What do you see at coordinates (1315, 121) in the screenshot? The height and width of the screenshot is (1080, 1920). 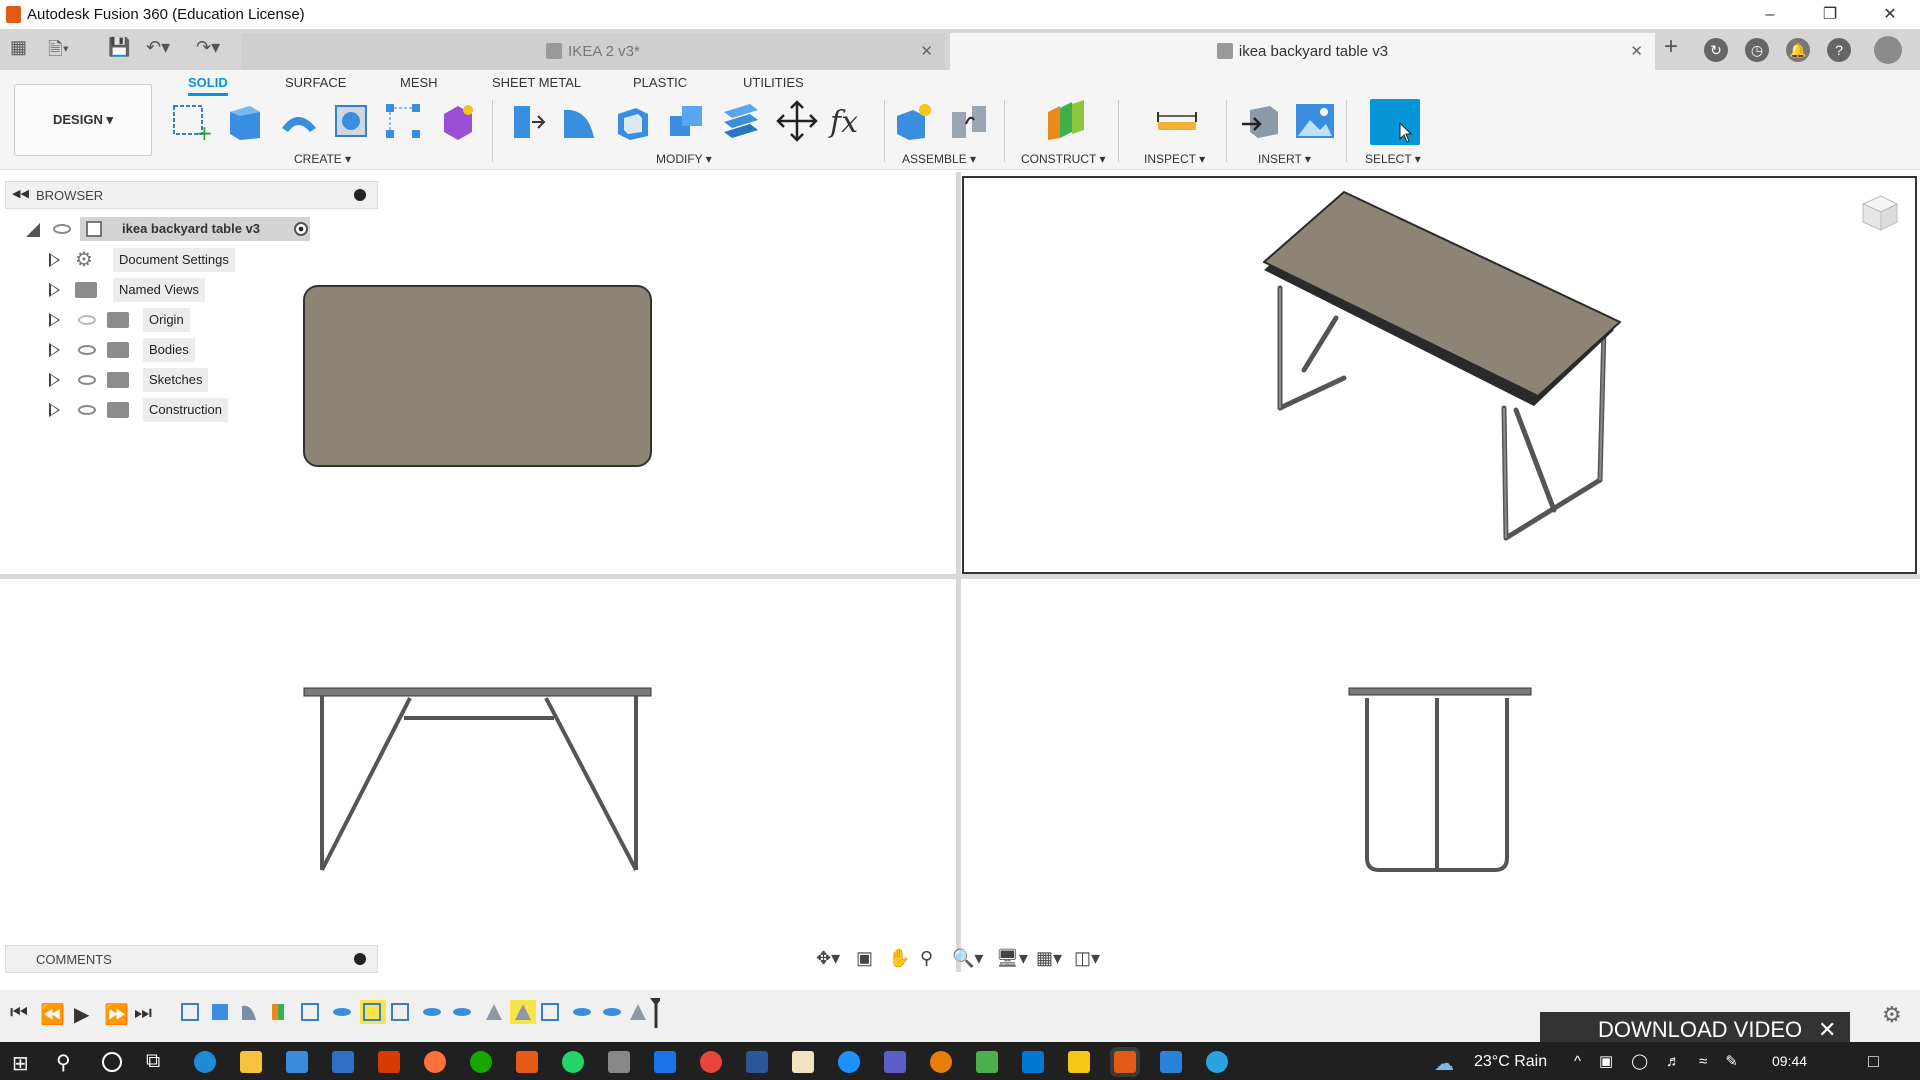 I see `insert-canvas-icon` at bounding box center [1315, 121].